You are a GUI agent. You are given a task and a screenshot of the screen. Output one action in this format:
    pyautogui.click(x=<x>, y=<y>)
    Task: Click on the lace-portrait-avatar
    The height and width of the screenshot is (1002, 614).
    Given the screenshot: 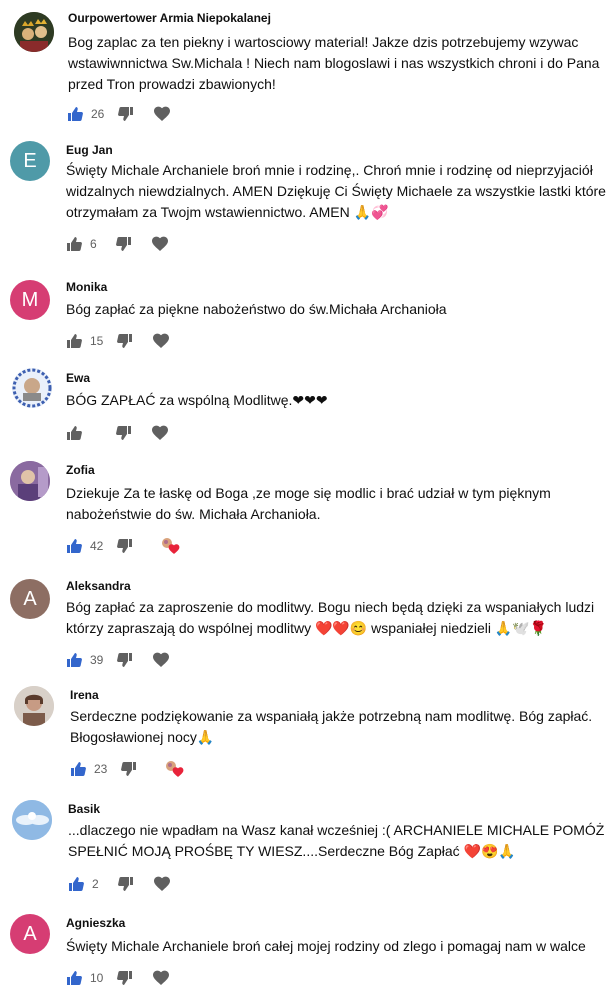 What is the action you would take?
    pyautogui.click(x=32, y=388)
    